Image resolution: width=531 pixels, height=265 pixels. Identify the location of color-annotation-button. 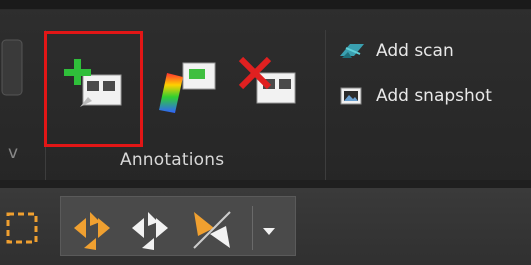
(188, 90).